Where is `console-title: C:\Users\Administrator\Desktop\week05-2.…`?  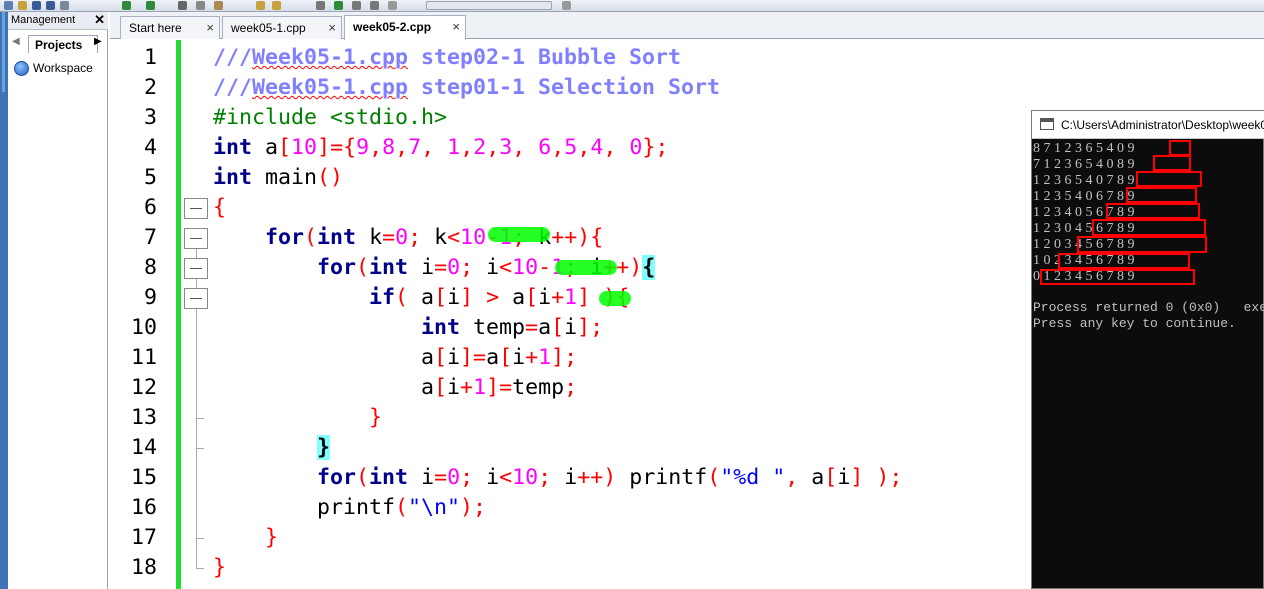 console-title: C:\Users\Administrator\Desktop\week05-2.… is located at coordinates (1162, 125).